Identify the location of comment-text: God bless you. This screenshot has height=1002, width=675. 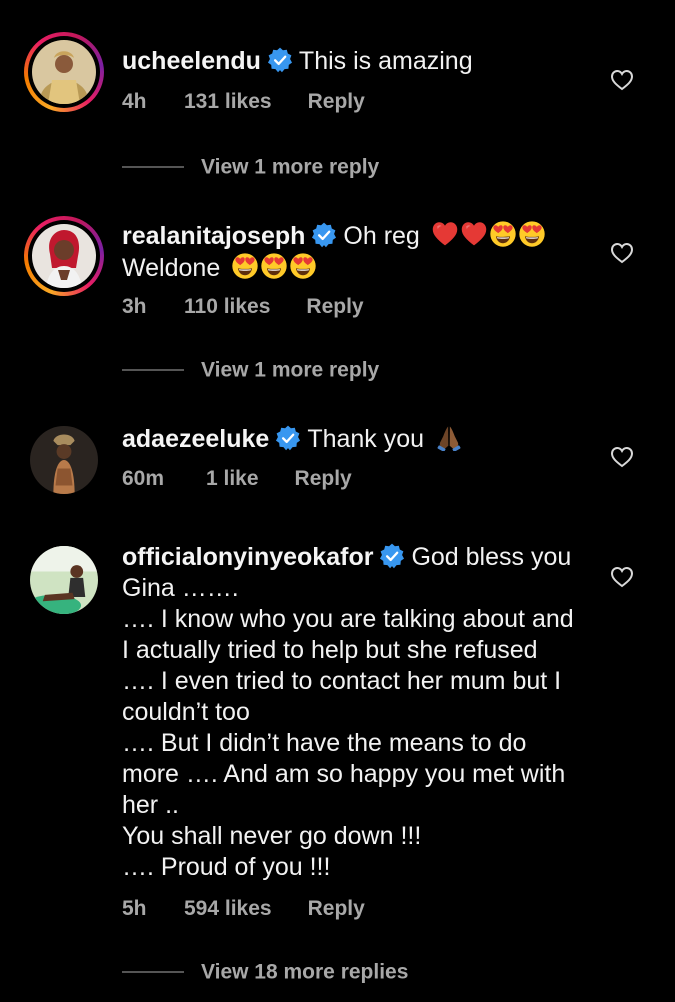
(491, 557).